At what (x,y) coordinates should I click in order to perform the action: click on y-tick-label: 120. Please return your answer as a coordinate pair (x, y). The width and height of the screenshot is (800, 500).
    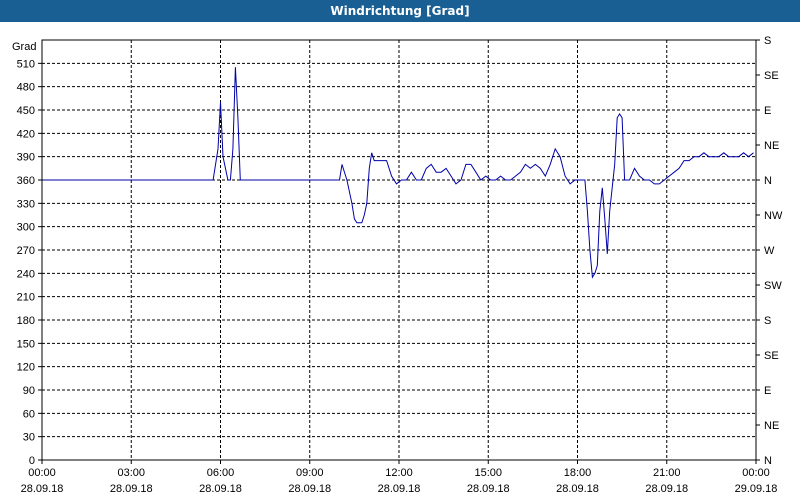
    Looking at the image, I should click on (26, 368).